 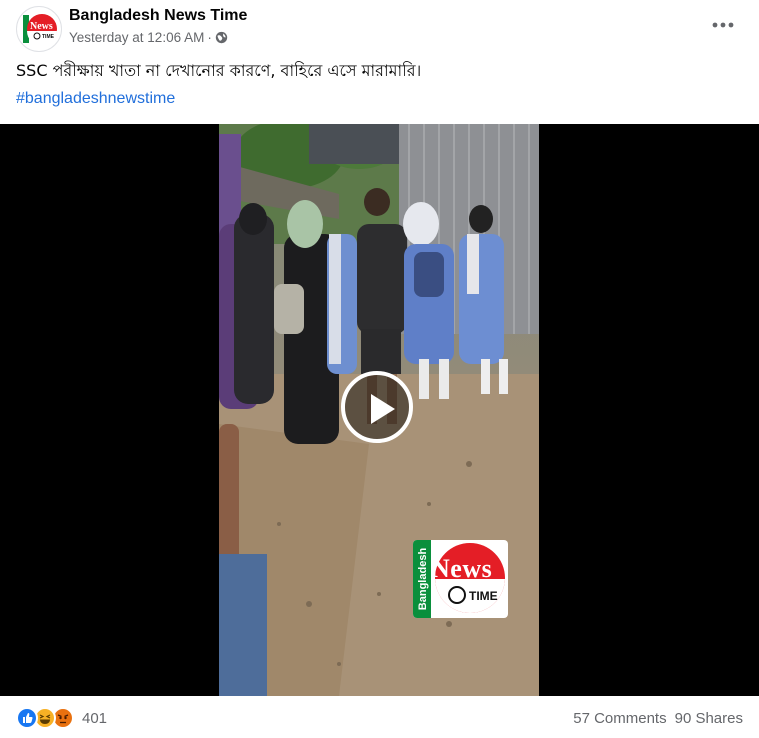 What do you see at coordinates (61, 718) in the screenshot?
I see `reactions-summary: 401` at bounding box center [61, 718].